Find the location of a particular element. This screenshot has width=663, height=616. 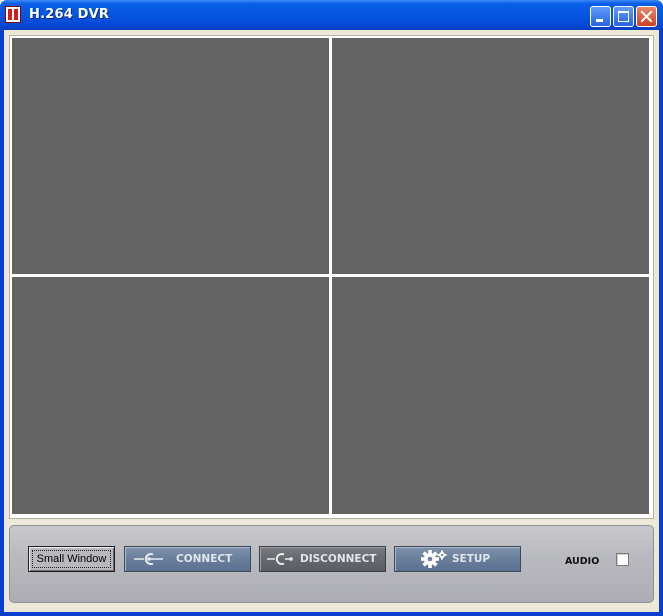

audio-label: AUDIO is located at coordinates (582, 561).